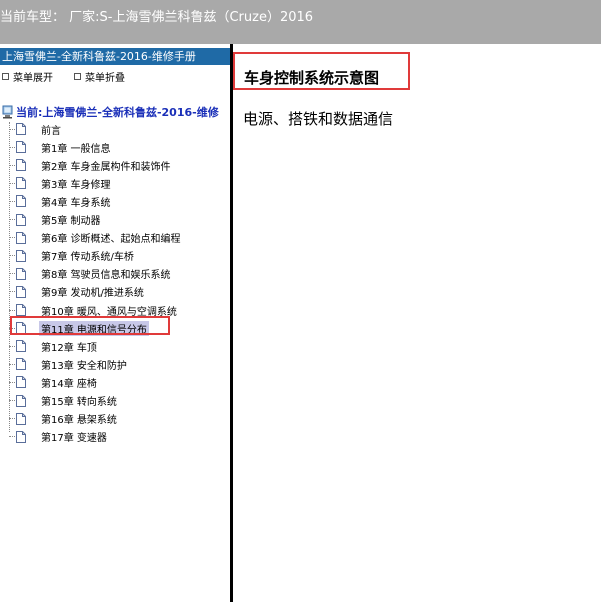 The width and height of the screenshot is (601, 602). I want to click on tree-item-label: 第7章 传动系统/车桥, so click(87, 258).